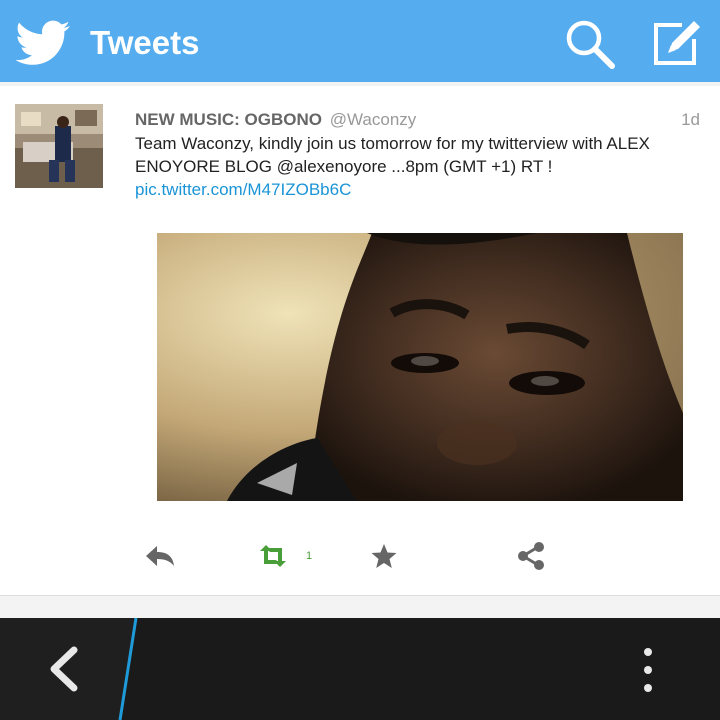 This screenshot has height=720, width=720. I want to click on search-icon, so click(589, 43).